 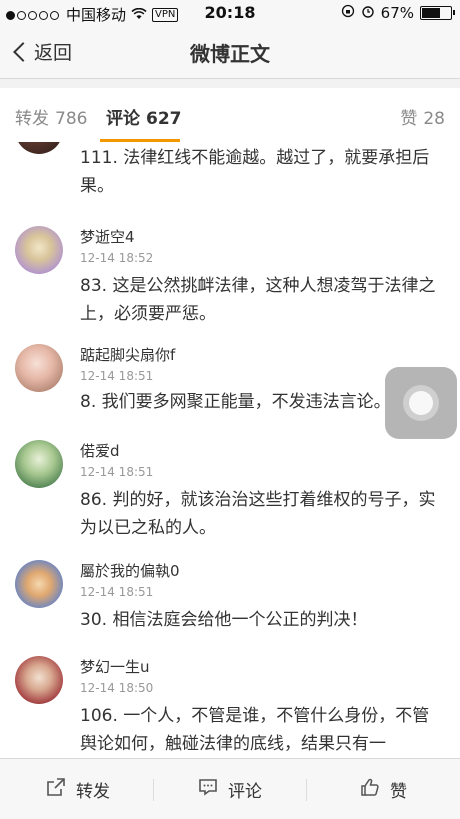 What do you see at coordinates (127, 354) in the screenshot?
I see `commenter-name: 踮起脚尖扇你f` at bounding box center [127, 354].